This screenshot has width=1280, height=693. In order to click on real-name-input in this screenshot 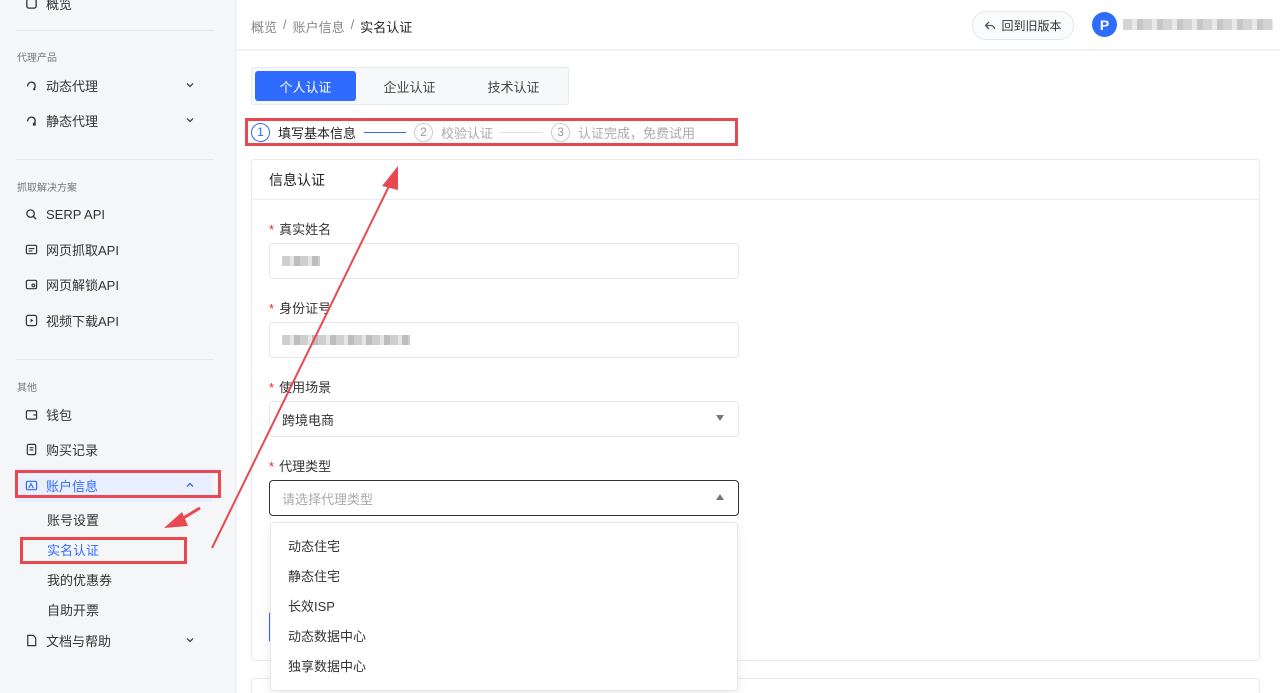, I will do `click(504, 261)`.